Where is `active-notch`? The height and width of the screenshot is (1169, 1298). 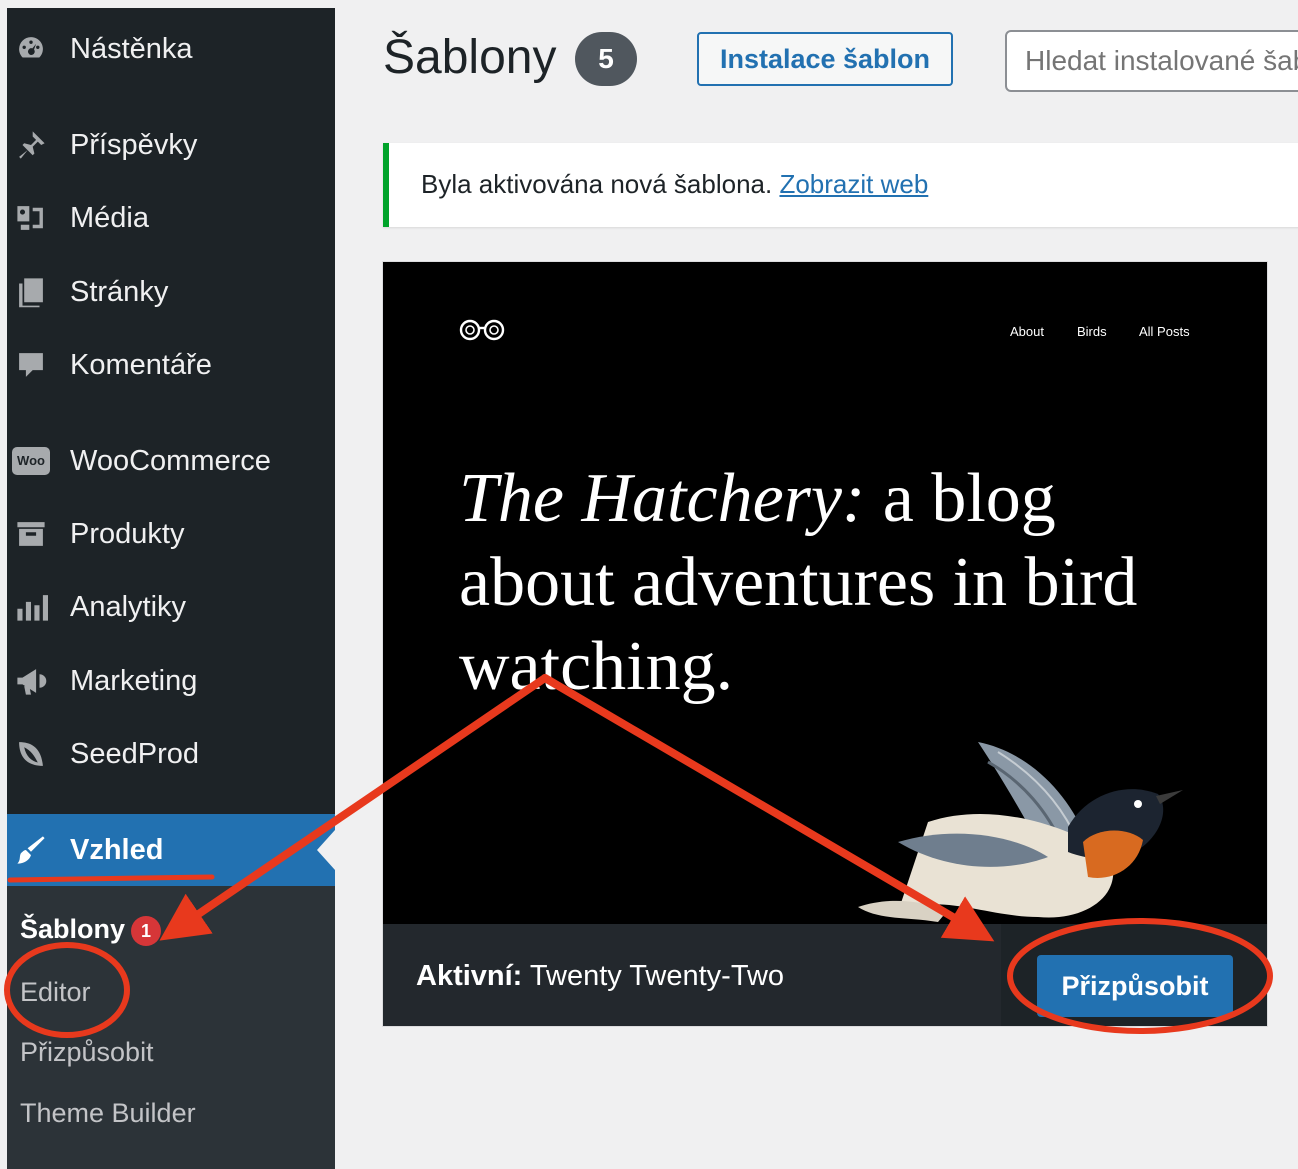
active-notch is located at coordinates (326, 850).